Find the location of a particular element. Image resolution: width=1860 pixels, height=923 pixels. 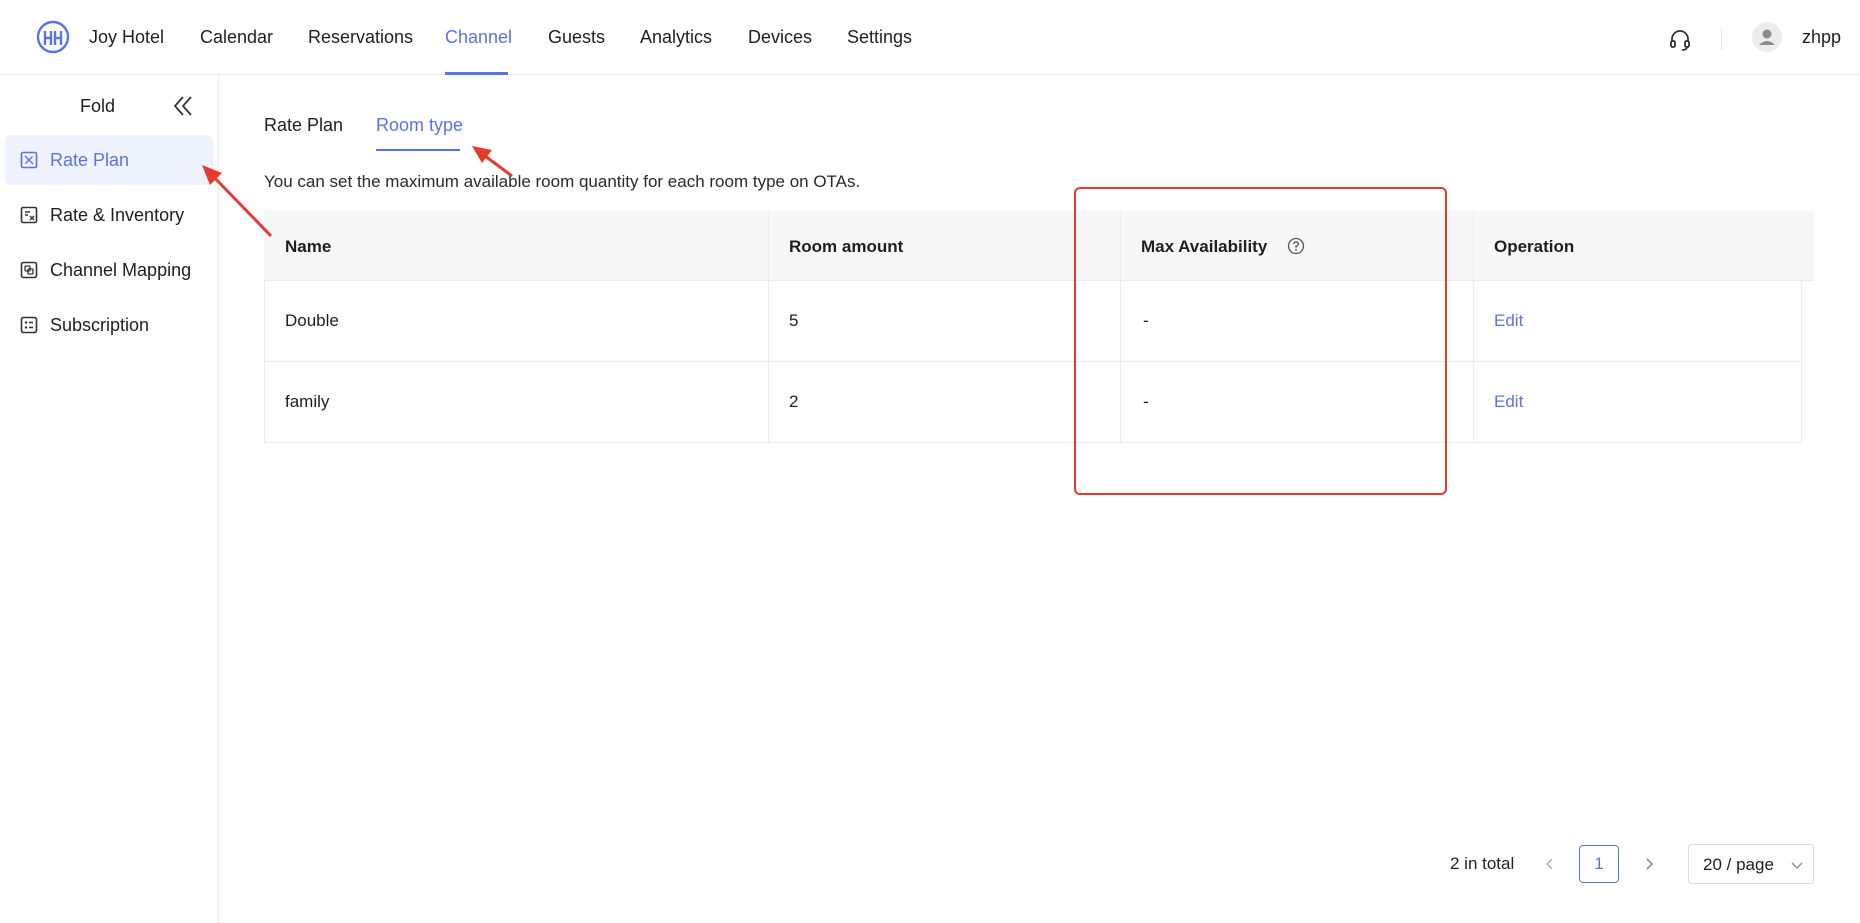

tab-rate-plan: Rate Plan is located at coordinates (303, 125).